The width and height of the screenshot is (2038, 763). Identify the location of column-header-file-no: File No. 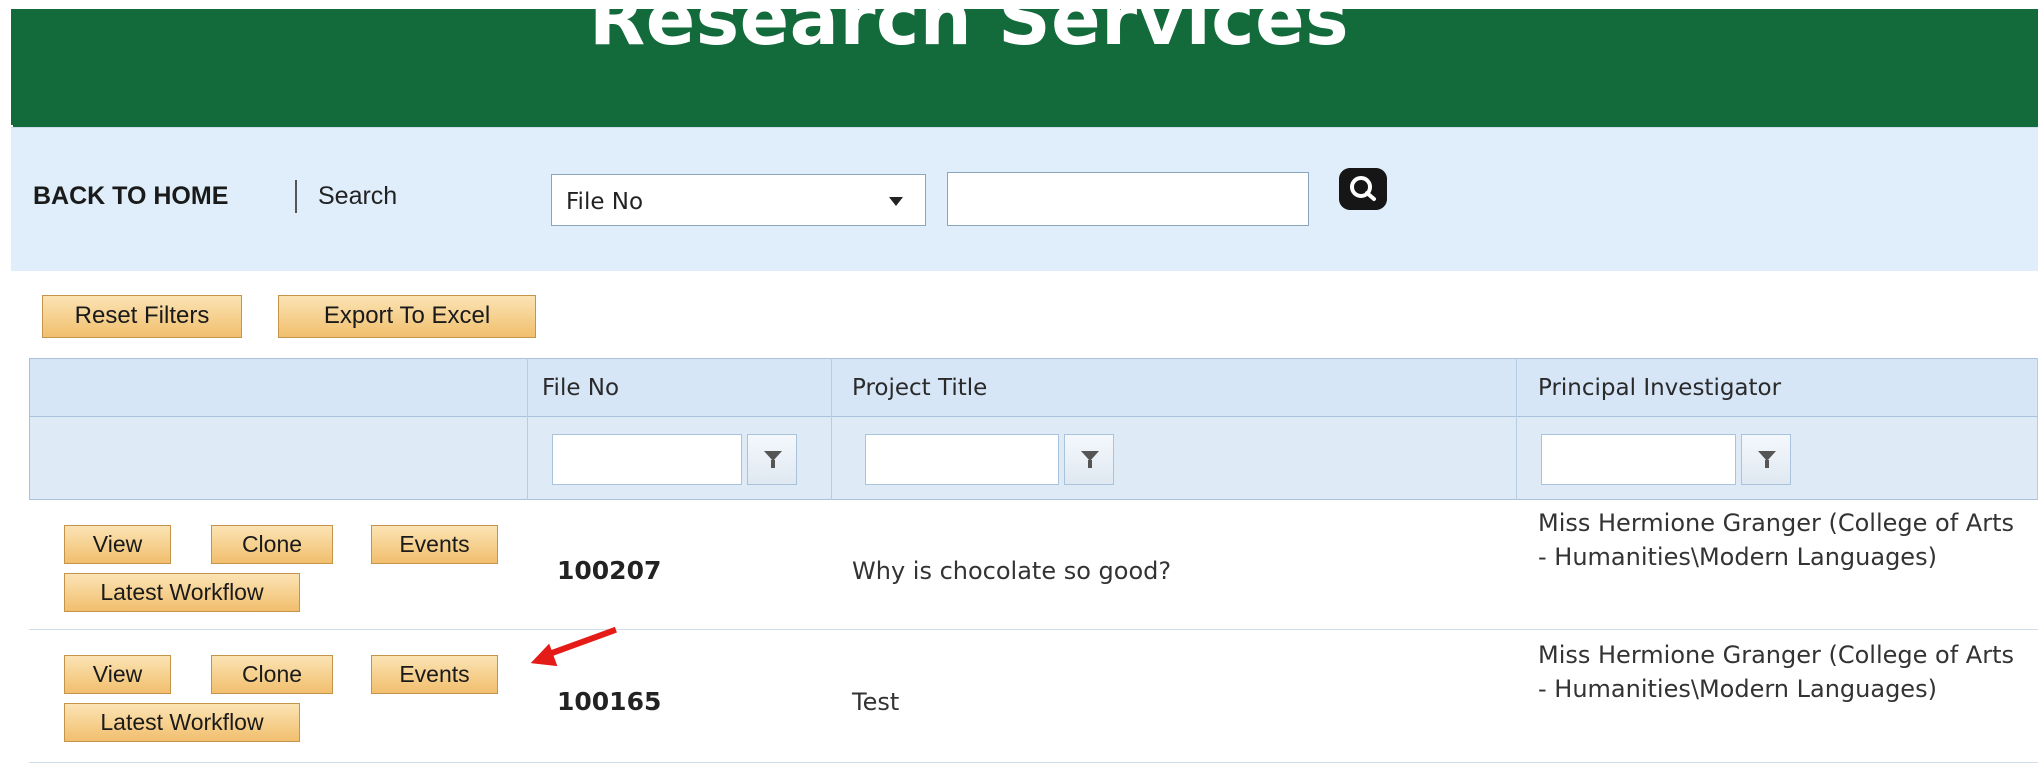
(580, 388).